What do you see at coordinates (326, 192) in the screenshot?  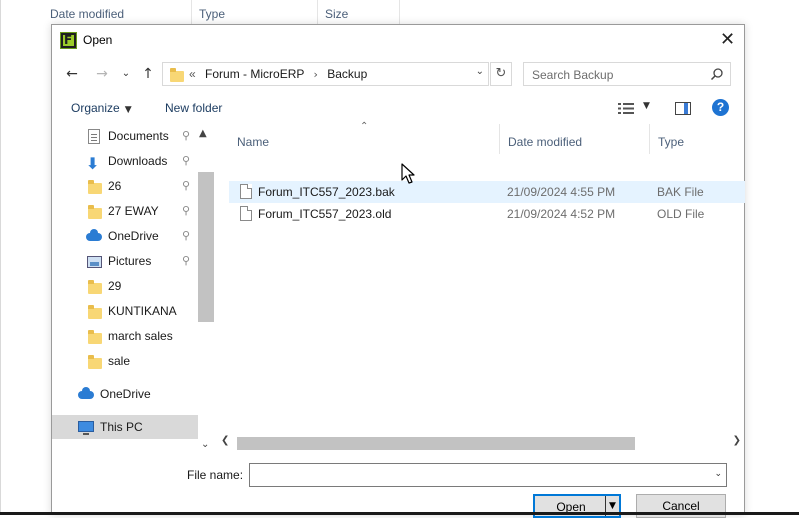 I see `file-name: Forum_ITC557_2023.bak` at bounding box center [326, 192].